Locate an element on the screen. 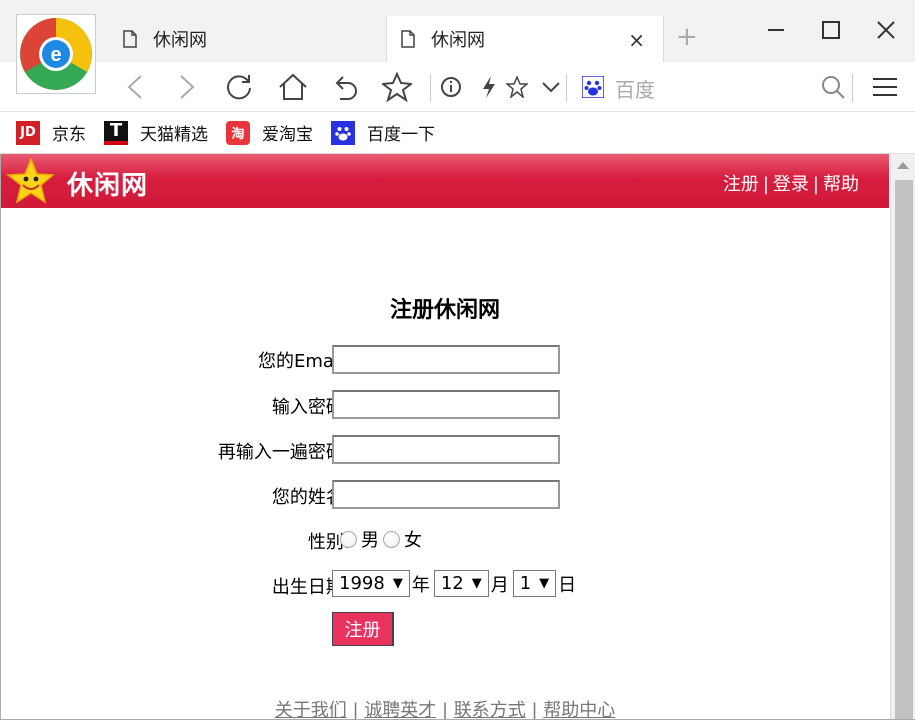 This screenshot has height=720, width=915. bookmark-jd: JD 京东 is located at coordinates (51, 132).